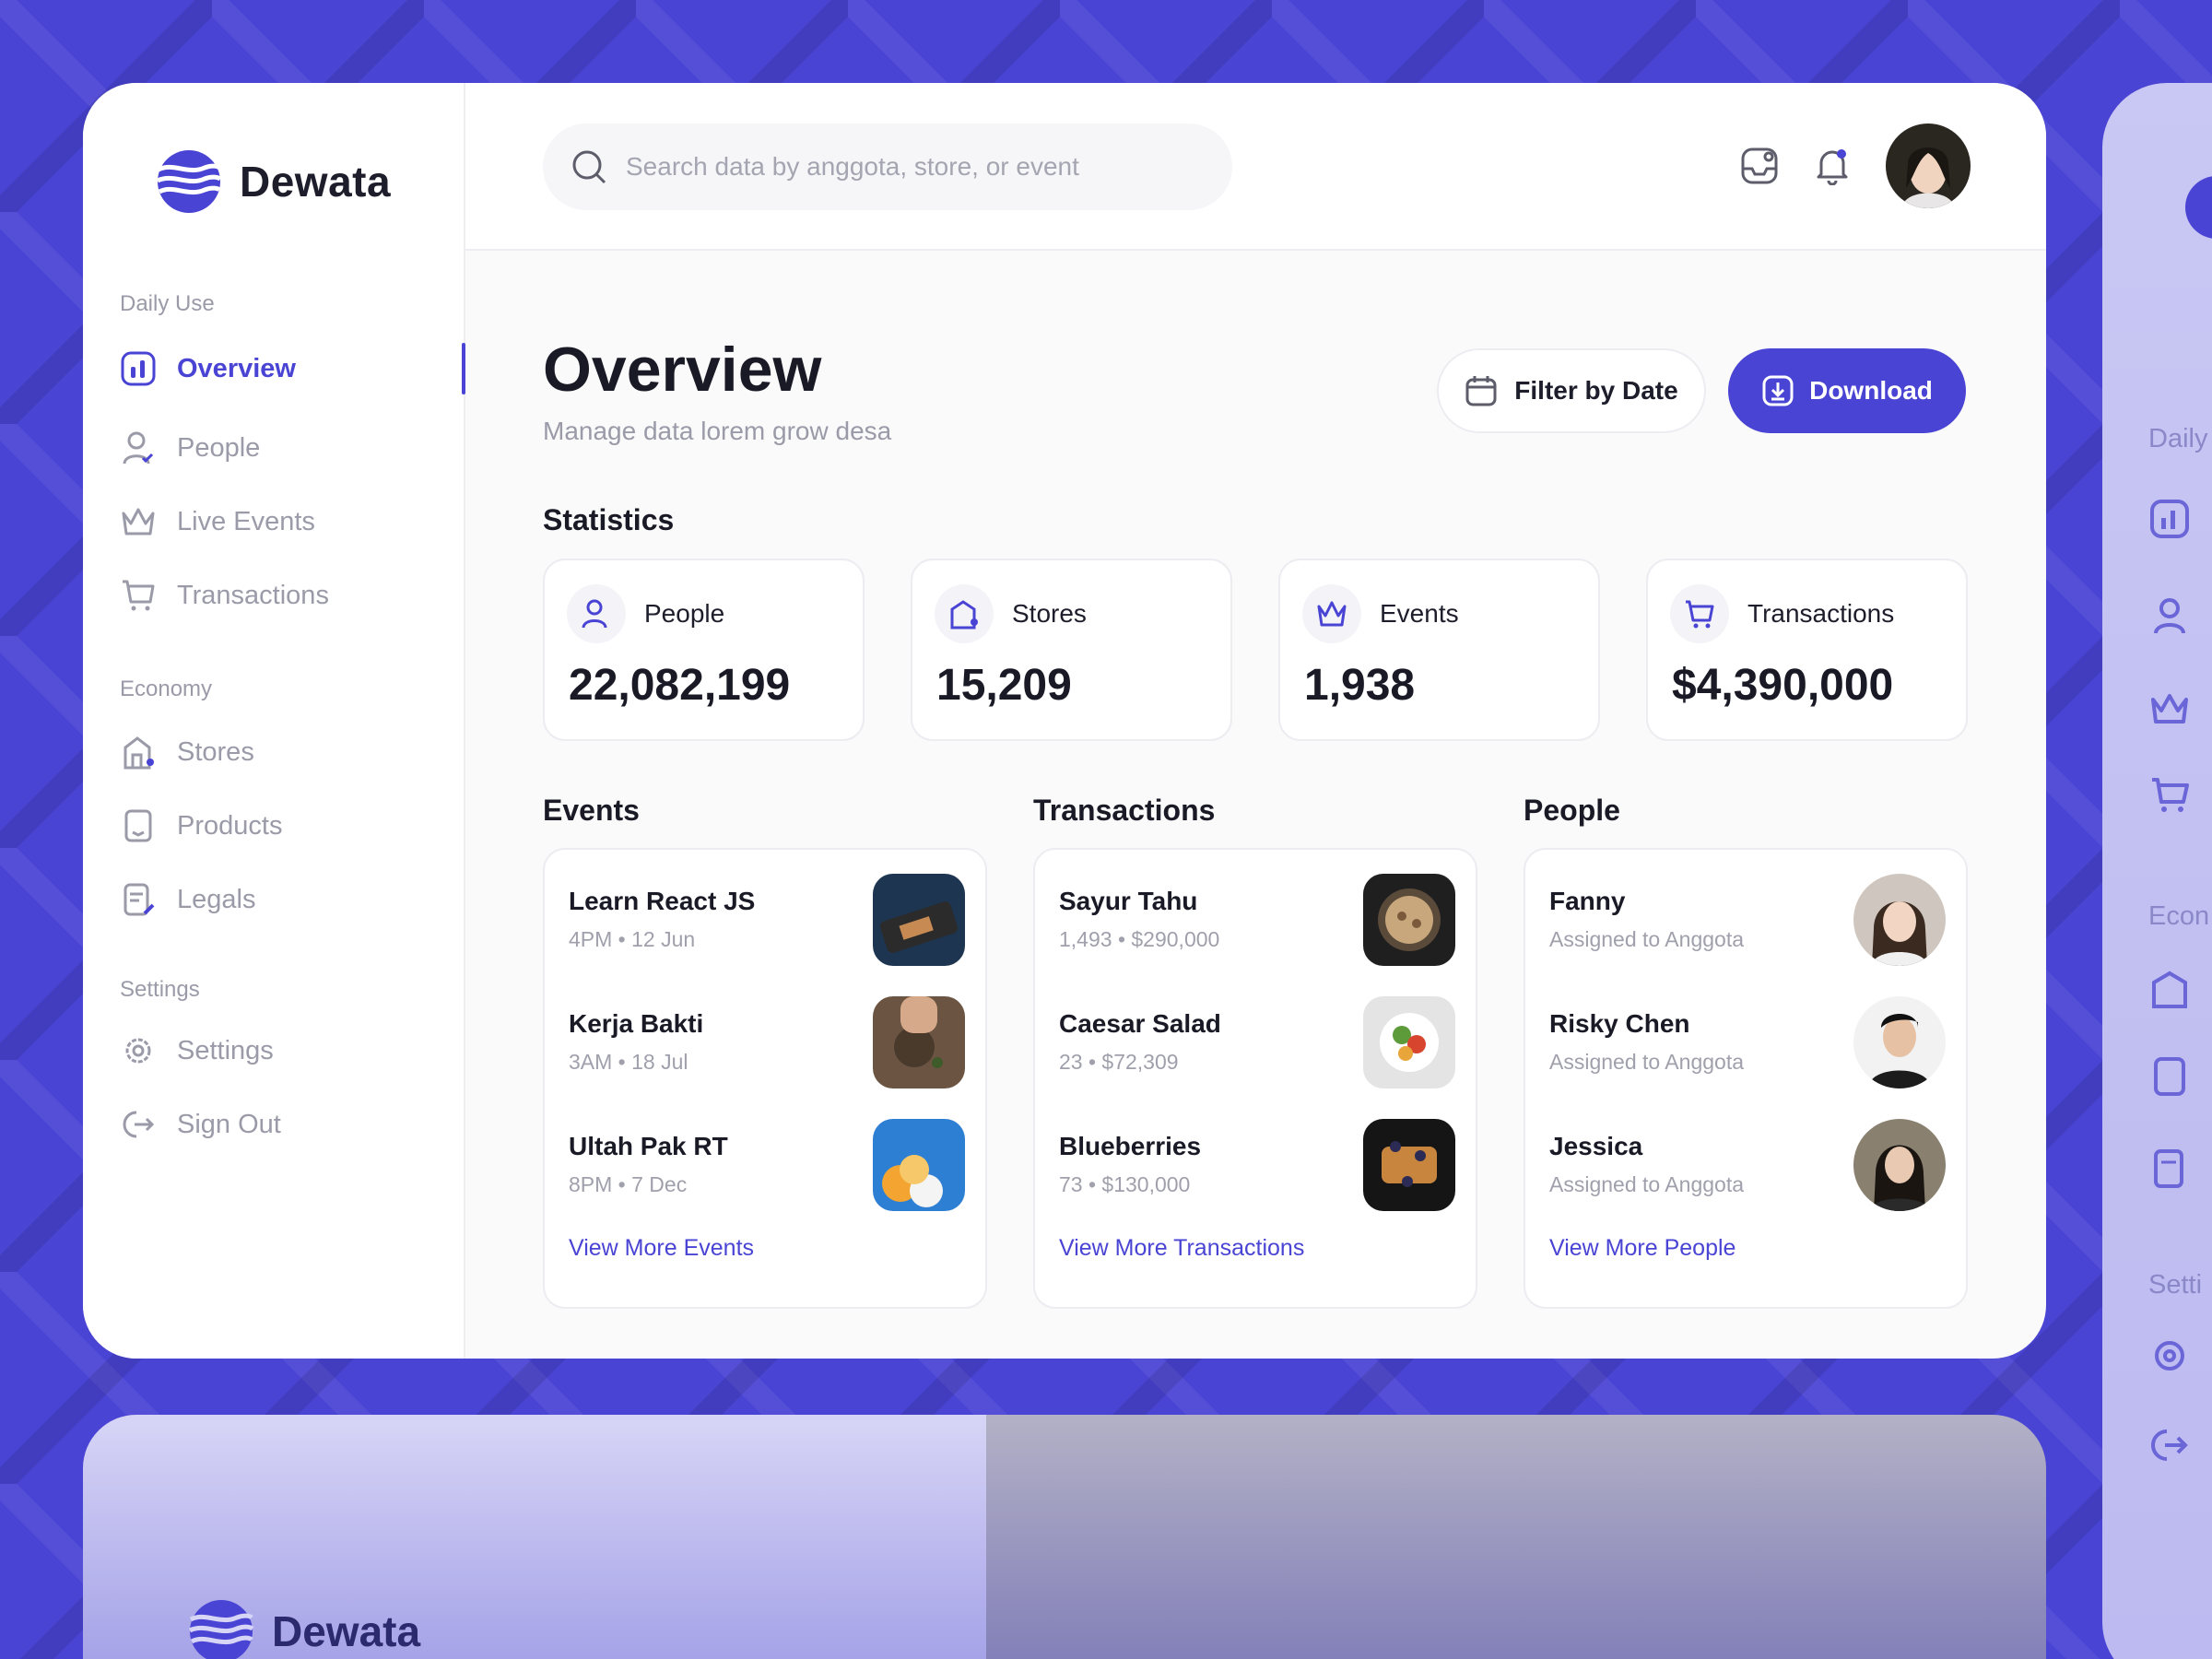 Image resolution: width=2212 pixels, height=1659 pixels. I want to click on sidebar-item-settings: Settings, so click(197, 1050).